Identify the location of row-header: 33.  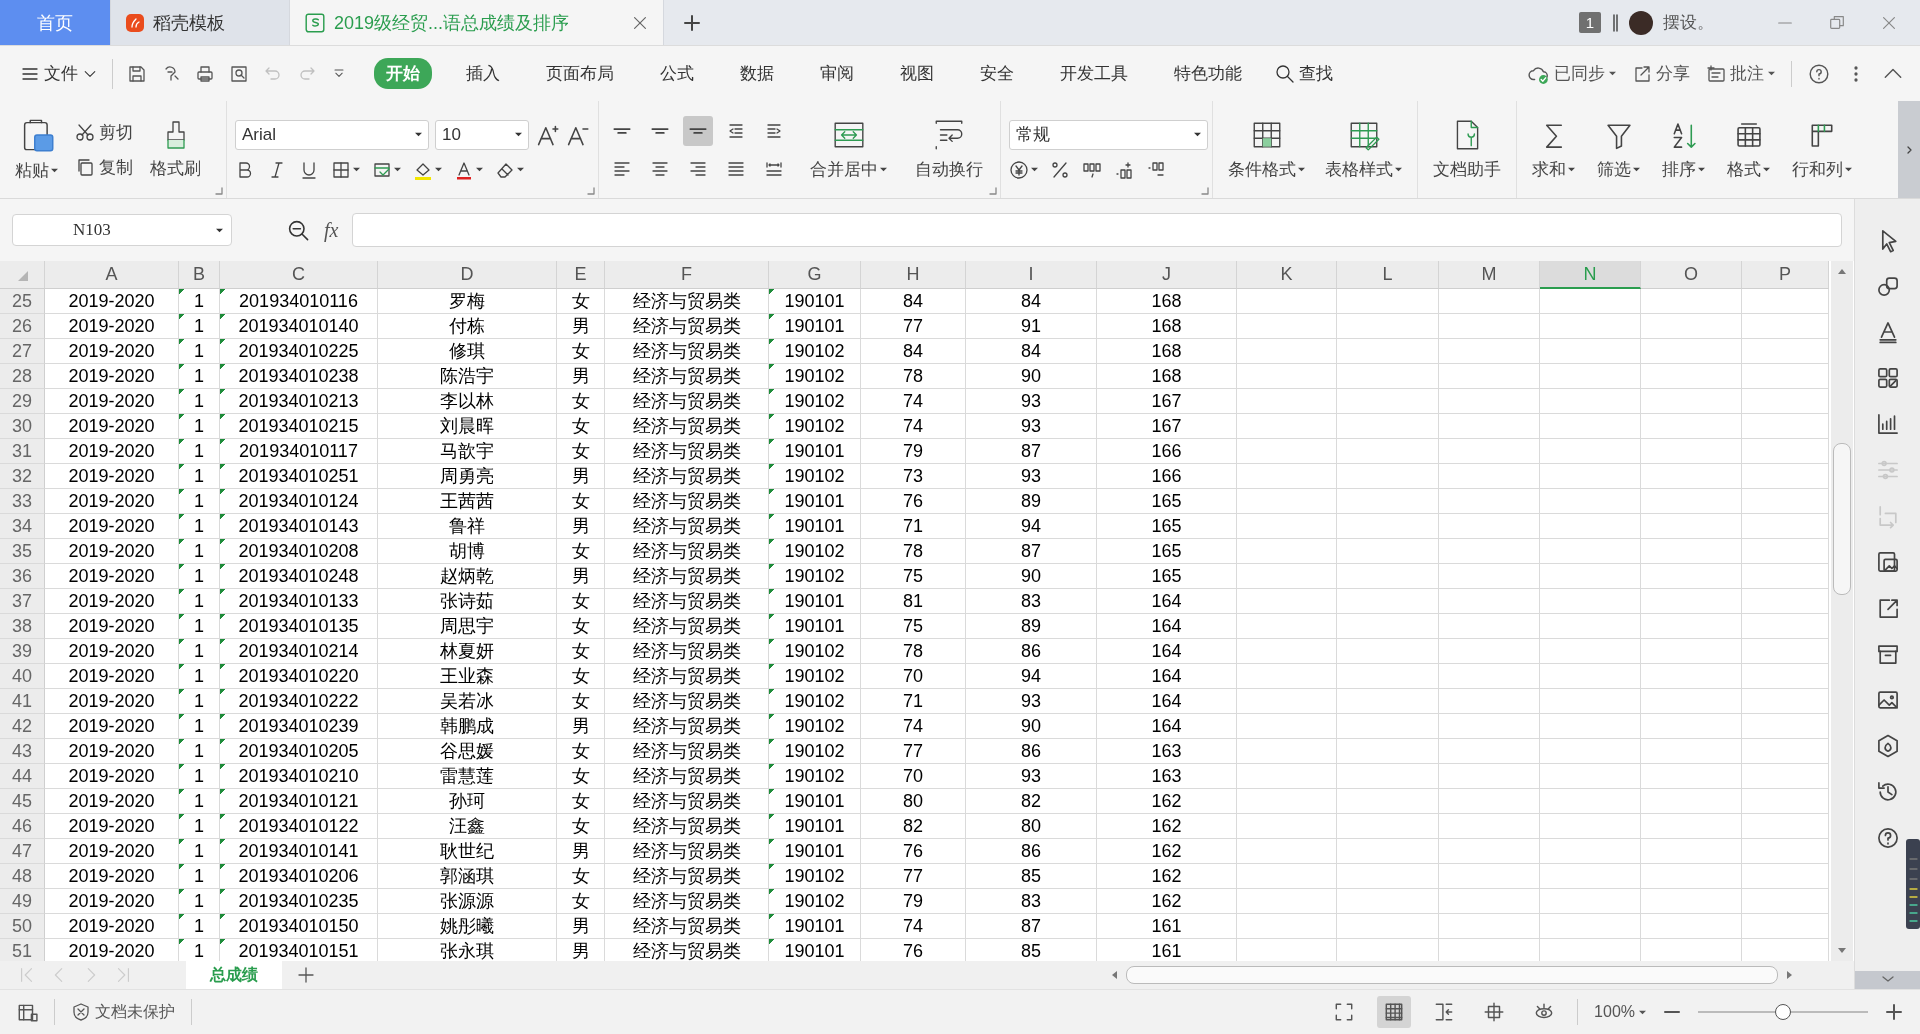
(22, 501).